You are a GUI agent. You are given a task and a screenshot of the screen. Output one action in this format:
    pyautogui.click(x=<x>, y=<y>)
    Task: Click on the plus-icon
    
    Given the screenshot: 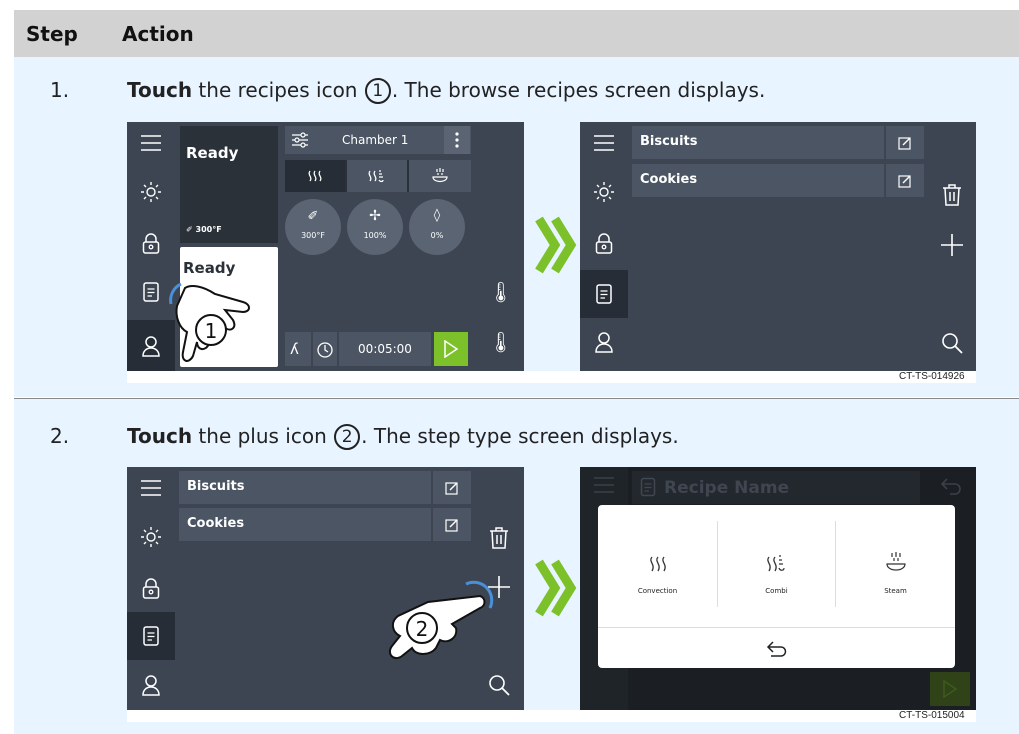 What is the action you would take?
    pyautogui.click(x=952, y=245)
    